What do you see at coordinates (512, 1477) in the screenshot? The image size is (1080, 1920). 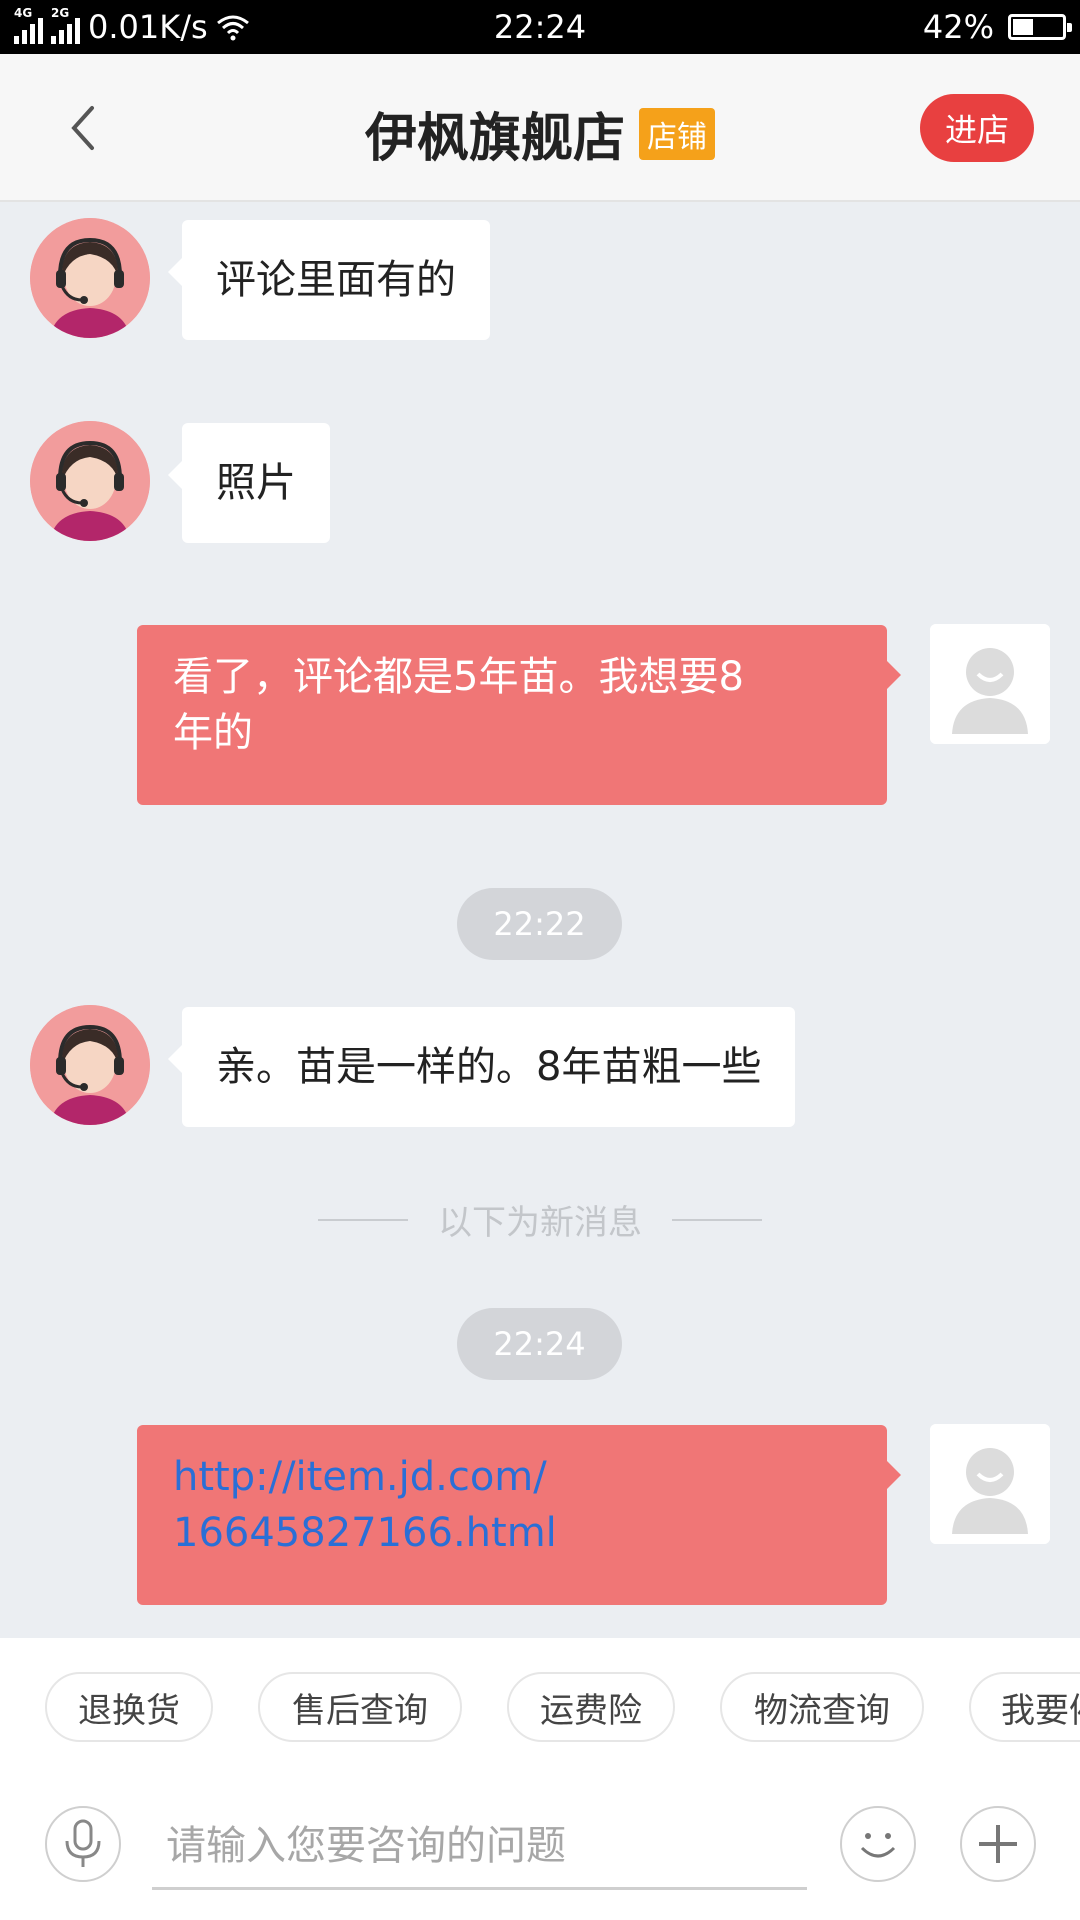 I see `product-link: http://item.jd.com/` at bounding box center [512, 1477].